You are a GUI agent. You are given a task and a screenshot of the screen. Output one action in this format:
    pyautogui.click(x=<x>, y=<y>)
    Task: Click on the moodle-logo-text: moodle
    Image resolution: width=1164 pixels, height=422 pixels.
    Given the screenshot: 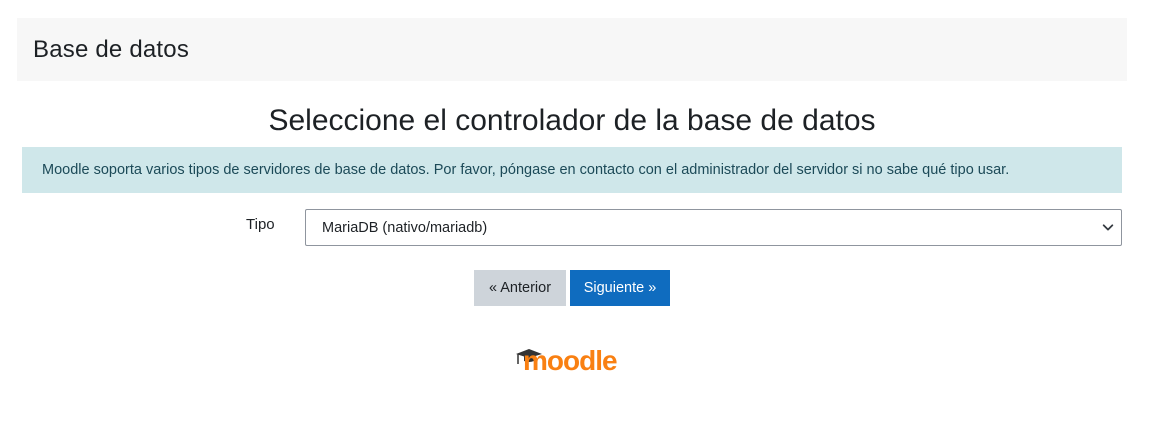 What is the action you would take?
    pyautogui.click(x=570, y=360)
    